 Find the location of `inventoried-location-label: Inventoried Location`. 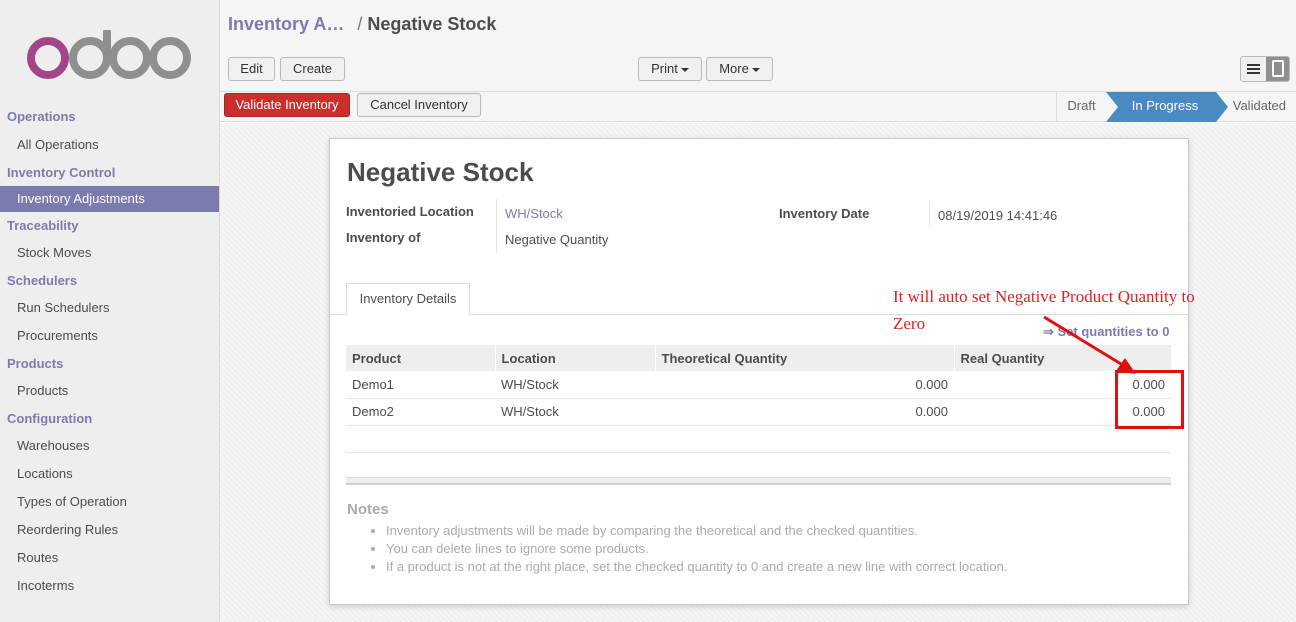

inventoried-location-label: Inventoried Location is located at coordinates (410, 211).